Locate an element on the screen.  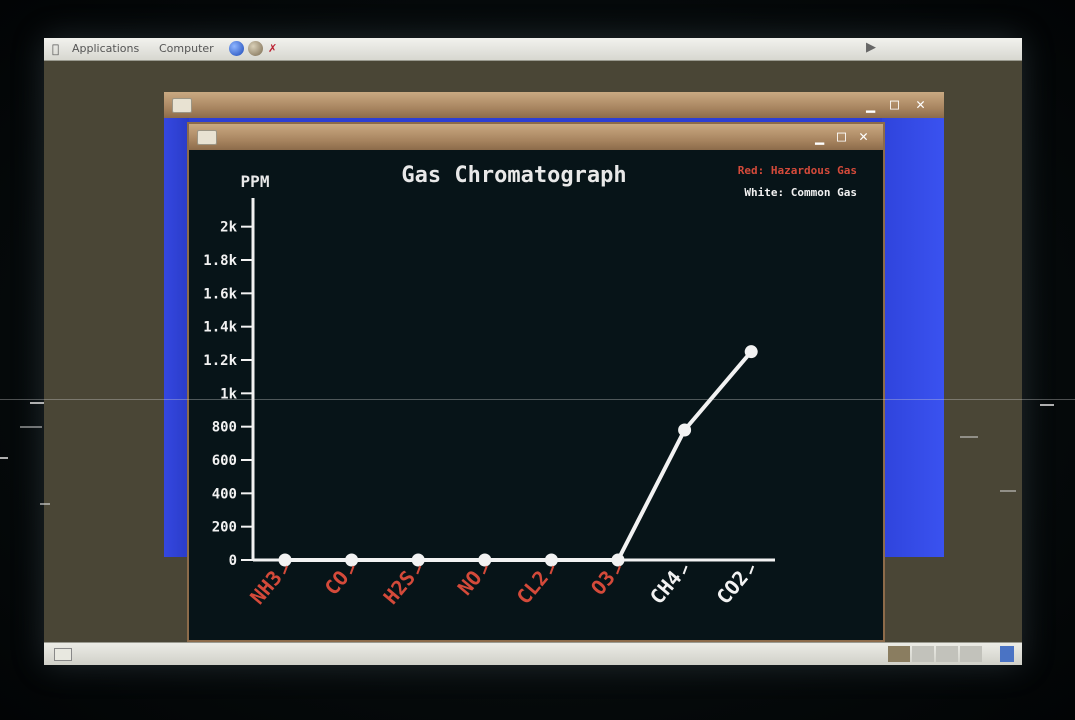
y-tick-label: 800 is located at coordinates (224, 428).